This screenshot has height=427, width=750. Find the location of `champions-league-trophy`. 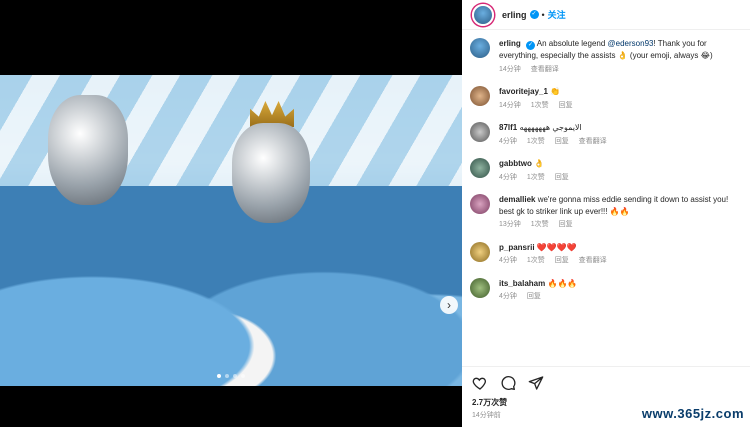

champions-league-trophy is located at coordinates (88, 150).